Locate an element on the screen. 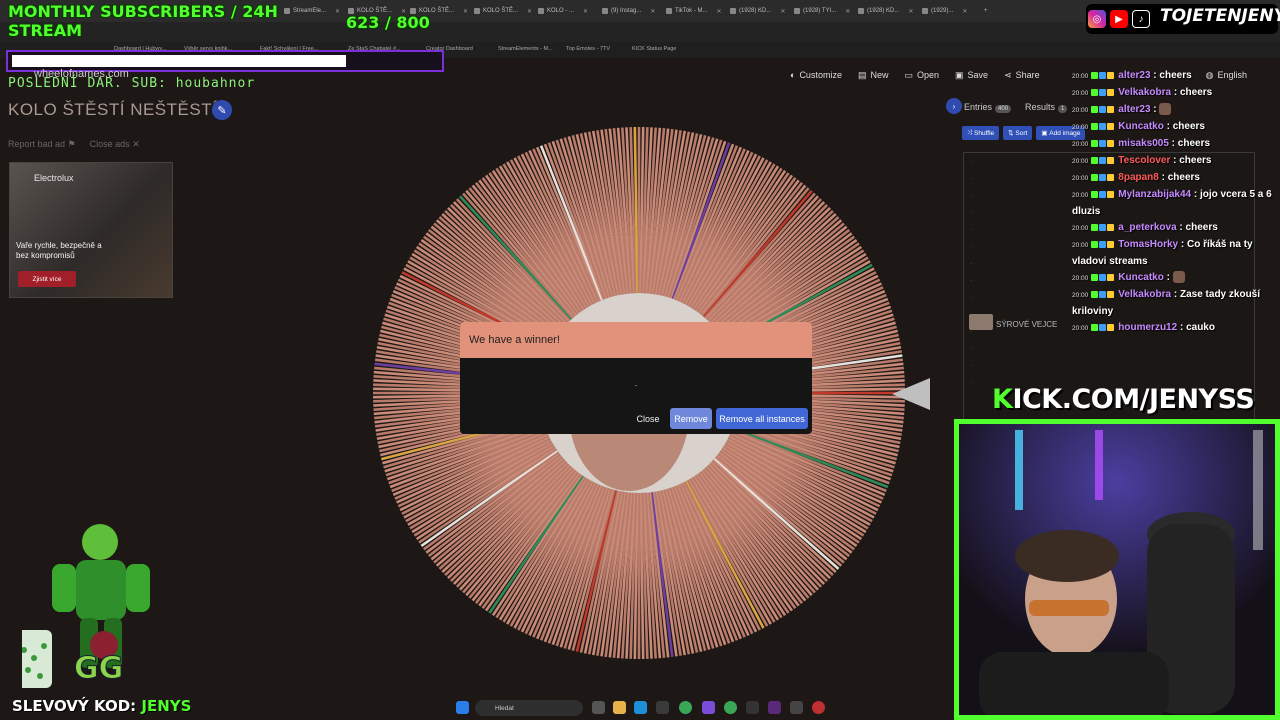 The height and width of the screenshot is (720, 1280). chat-message: 20:00 houmerzu12 : cauko is located at coordinates (1172, 328).